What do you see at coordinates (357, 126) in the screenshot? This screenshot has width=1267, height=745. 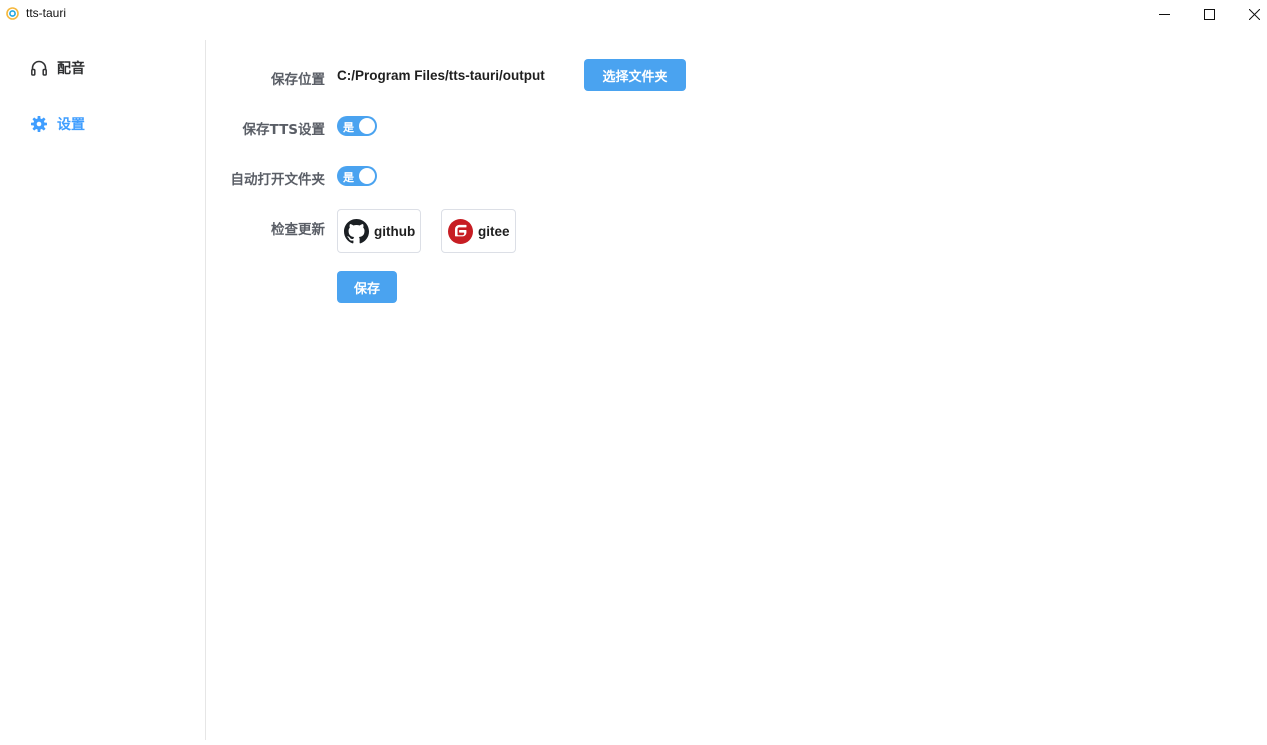 I see `save-tts-switch: 是` at bounding box center [357, 126].